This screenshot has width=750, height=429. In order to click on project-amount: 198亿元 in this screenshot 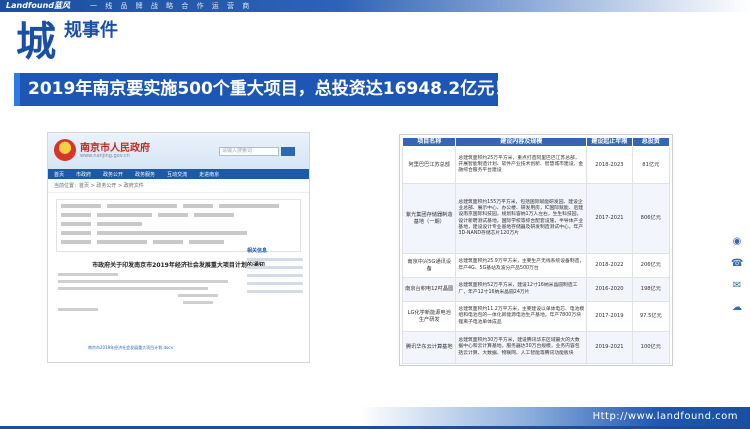, I will do `click(651, 289)`.